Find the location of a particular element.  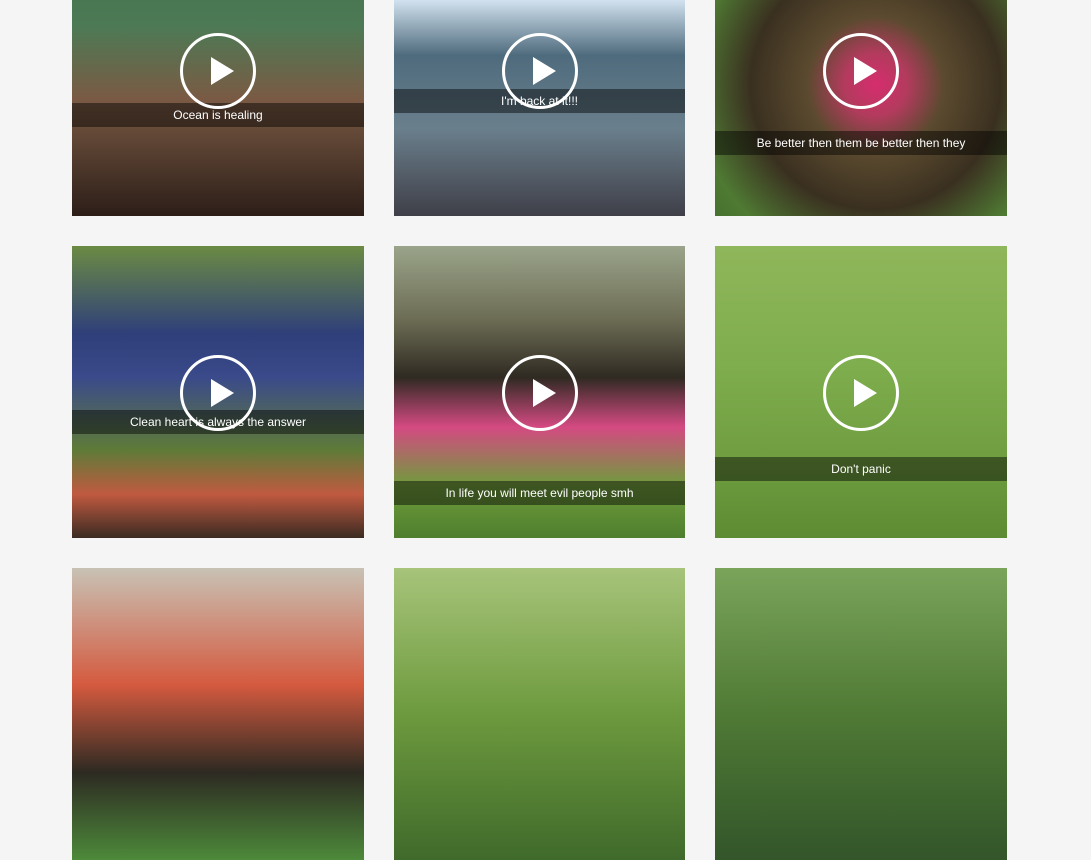

video-tile: Ocean is healing is located at coordinates (218, 108).